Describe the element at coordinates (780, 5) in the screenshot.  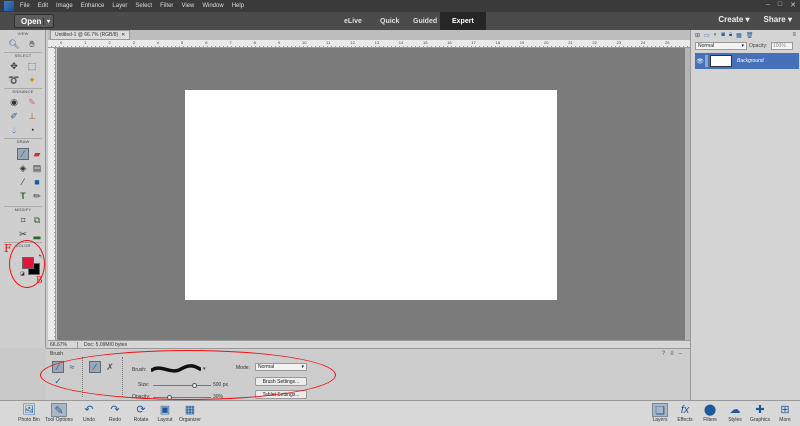
I see `maximize-icon: □` at that location.